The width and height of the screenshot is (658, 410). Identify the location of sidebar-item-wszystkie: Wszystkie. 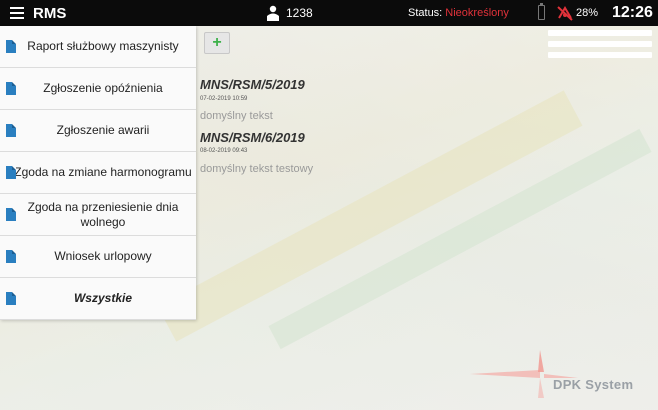
(98, 299).